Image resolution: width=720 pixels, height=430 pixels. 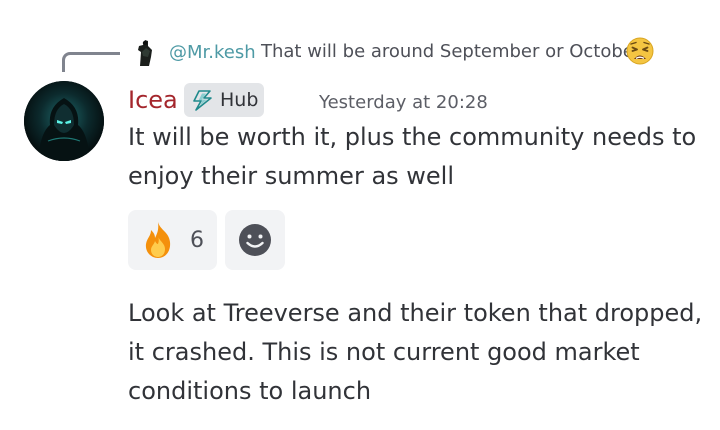 I want to click on role-tag-label: Hub, so click(x=239, y=100).